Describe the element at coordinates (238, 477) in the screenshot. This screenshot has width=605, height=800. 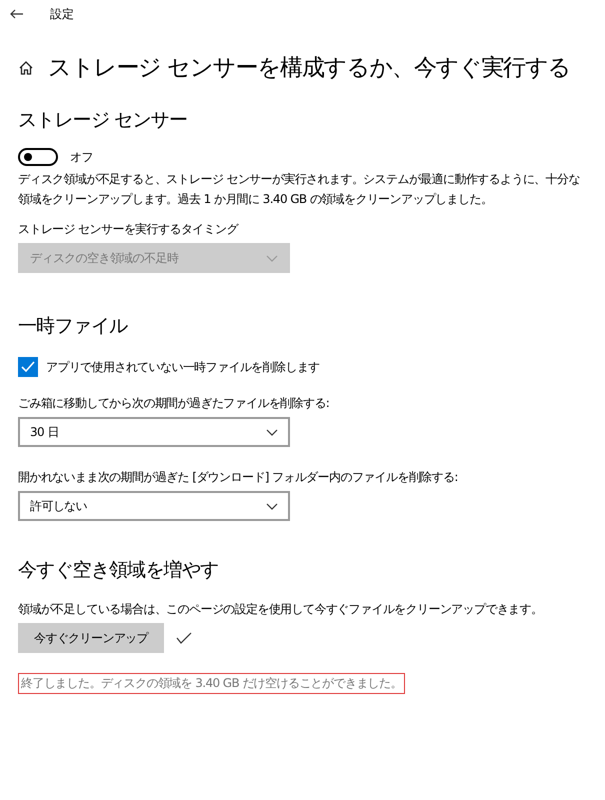
I see `dropdown-label: 開かれないまま次の期間が過ぎた [ダウンロード] フォルダー内のファイルを削除する:` at that location.